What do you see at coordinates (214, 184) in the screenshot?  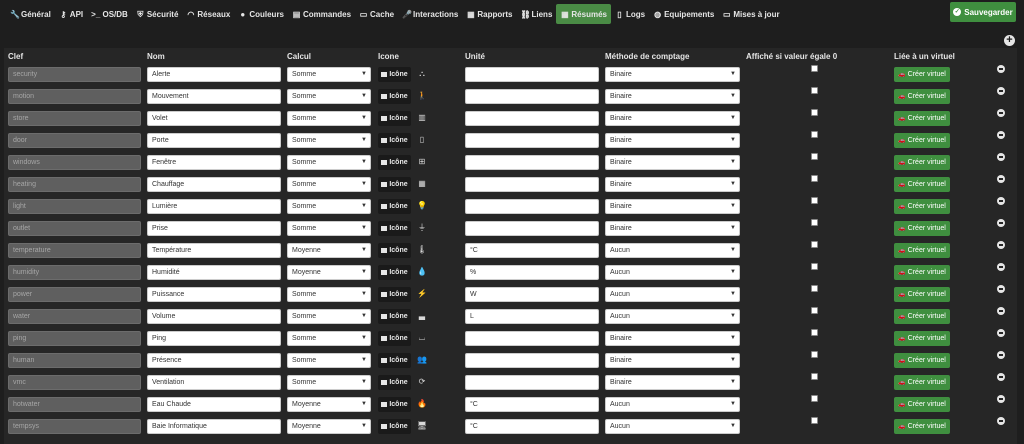 I see `name-input: Chauffage` at bounding box center [214, 184].